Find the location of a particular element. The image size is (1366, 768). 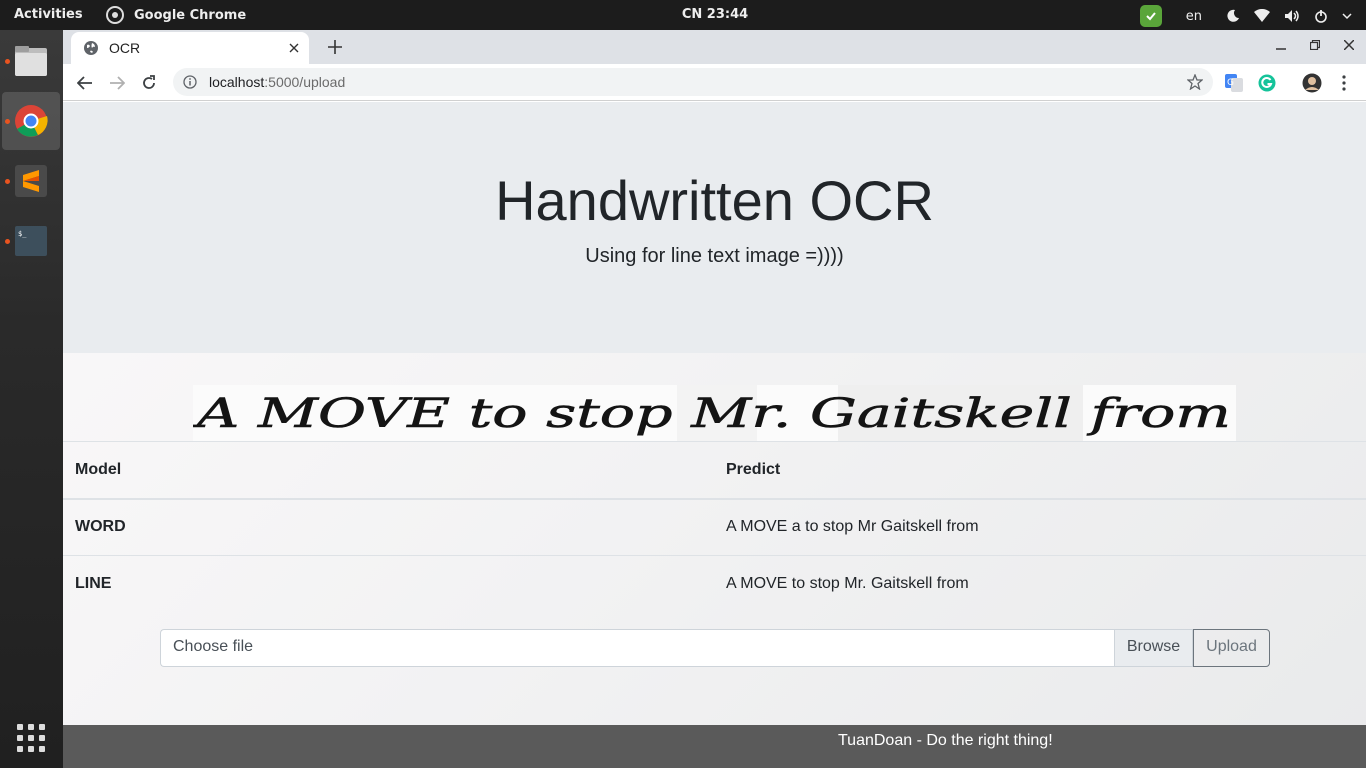

system-tray: en is located at coordinates (1245, 16).